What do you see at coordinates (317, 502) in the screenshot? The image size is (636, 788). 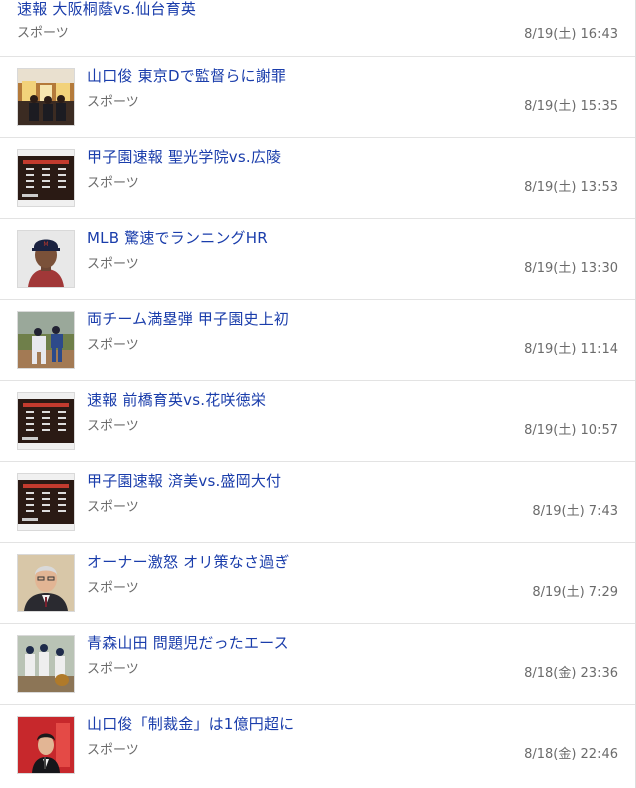 I see `news-item: 甲子園速報 済美vs.盛岡大付 スポーツ 8/19(土) 7:43` at bounding box center [317, 502].